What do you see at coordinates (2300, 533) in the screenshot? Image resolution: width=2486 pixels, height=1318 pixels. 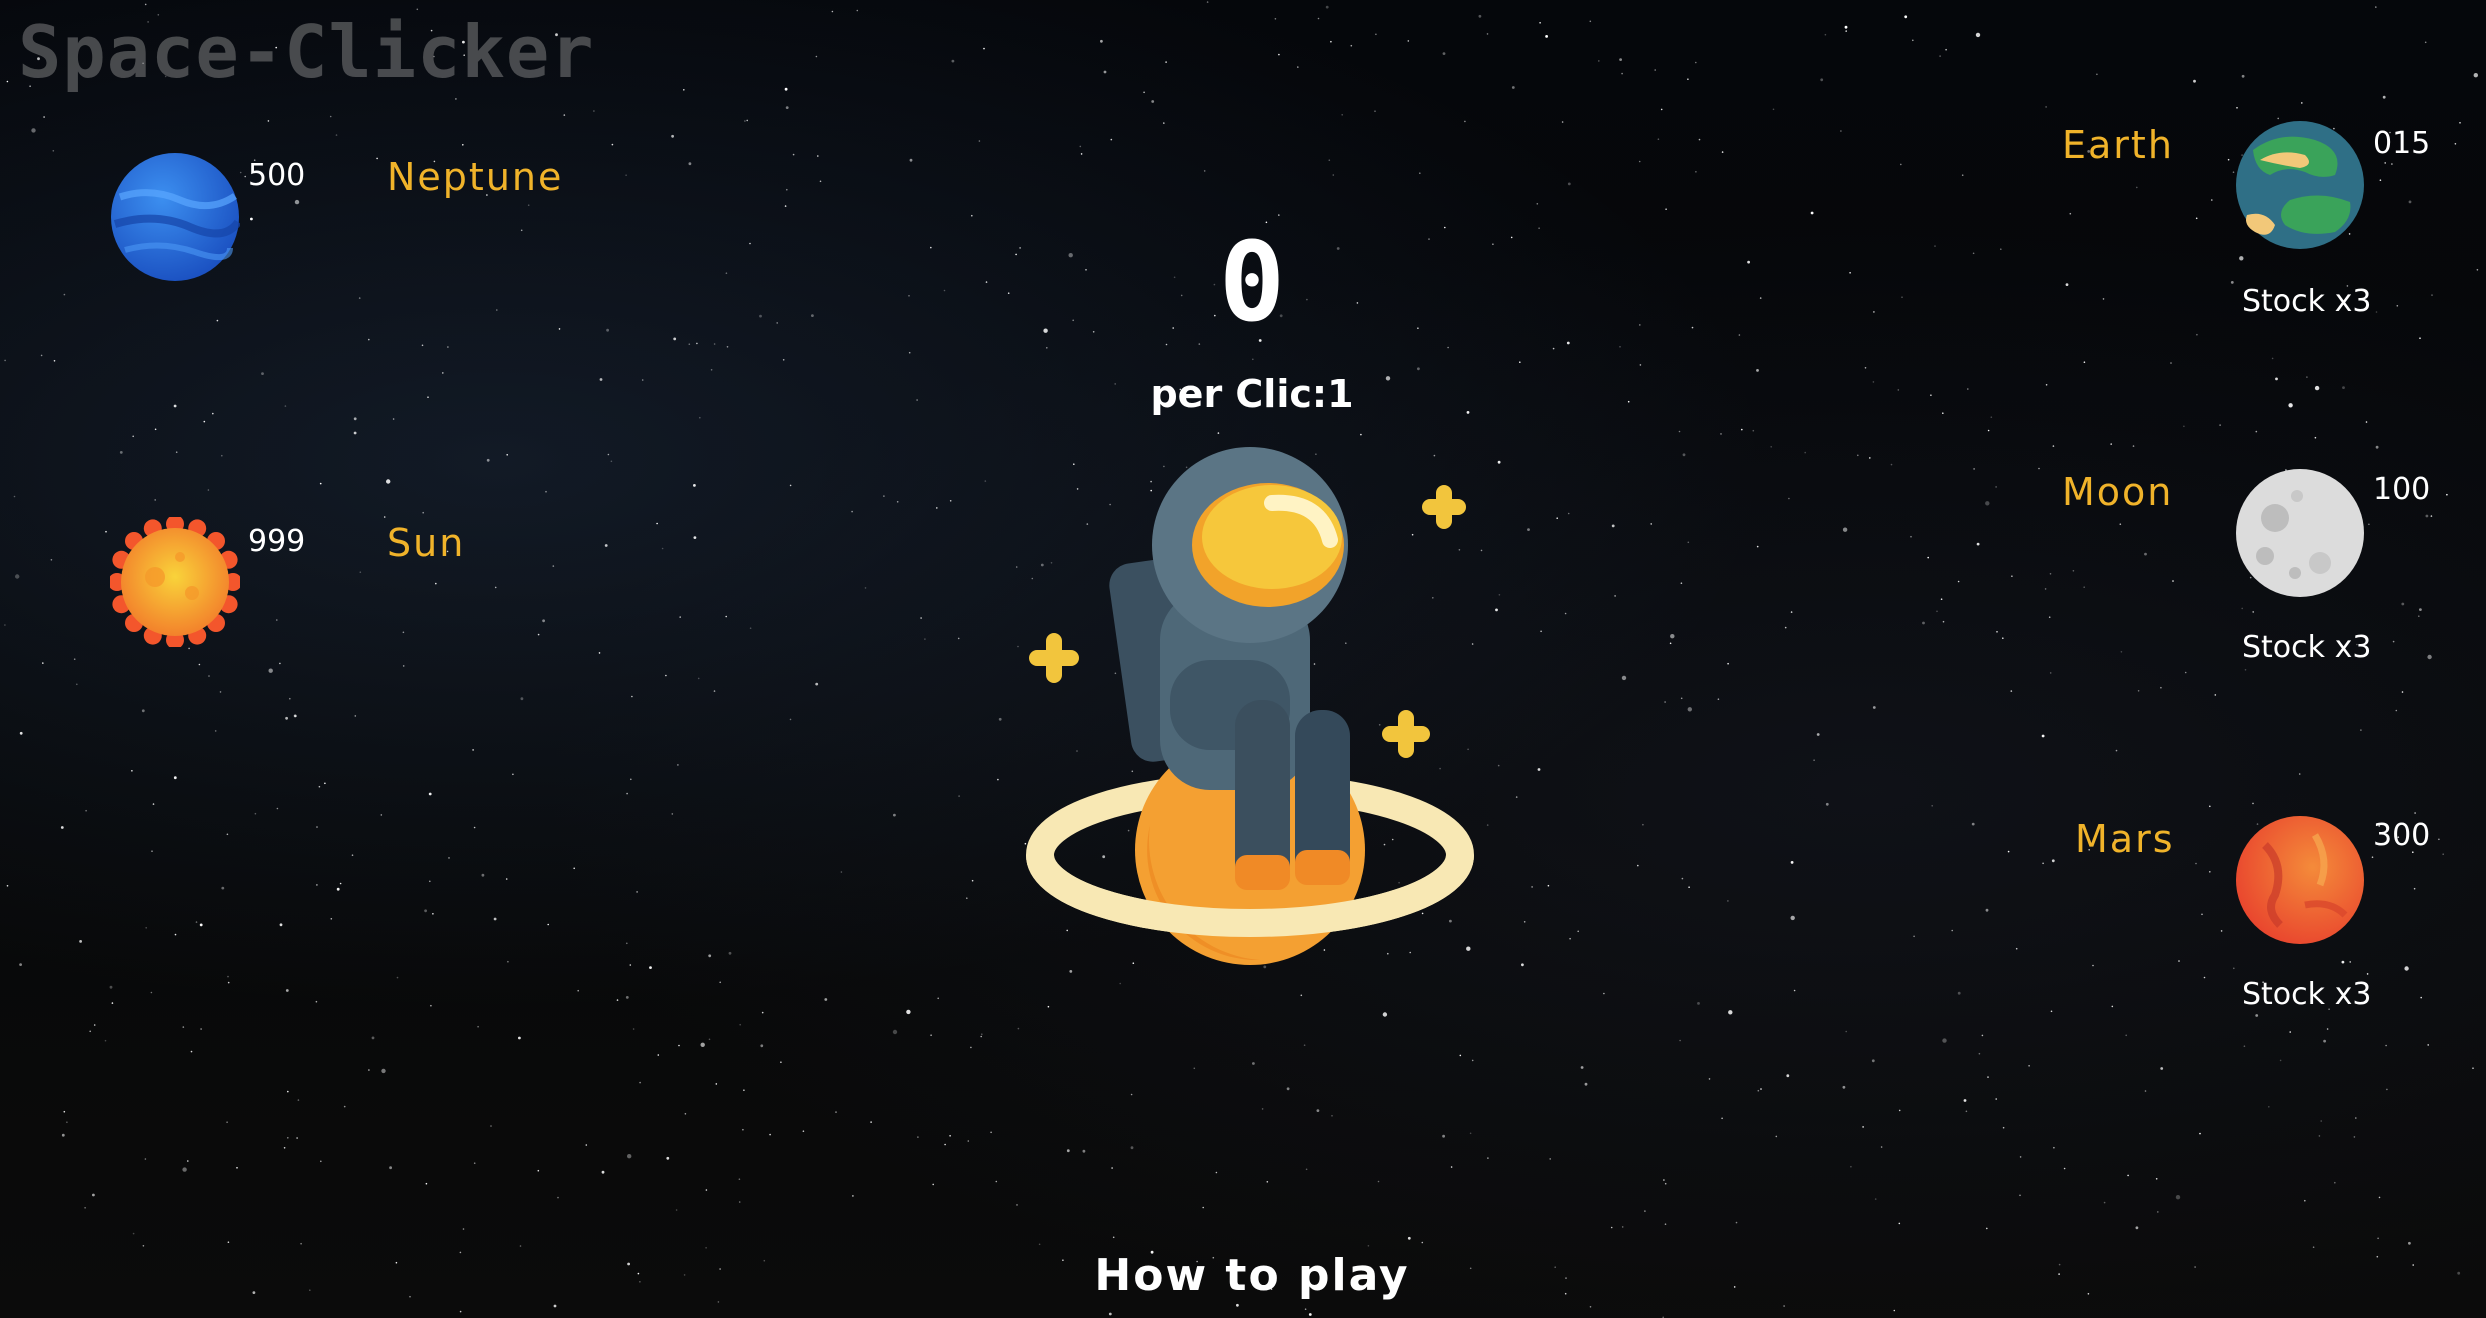 I see `moon-button` at bounding box center [2300, 533].